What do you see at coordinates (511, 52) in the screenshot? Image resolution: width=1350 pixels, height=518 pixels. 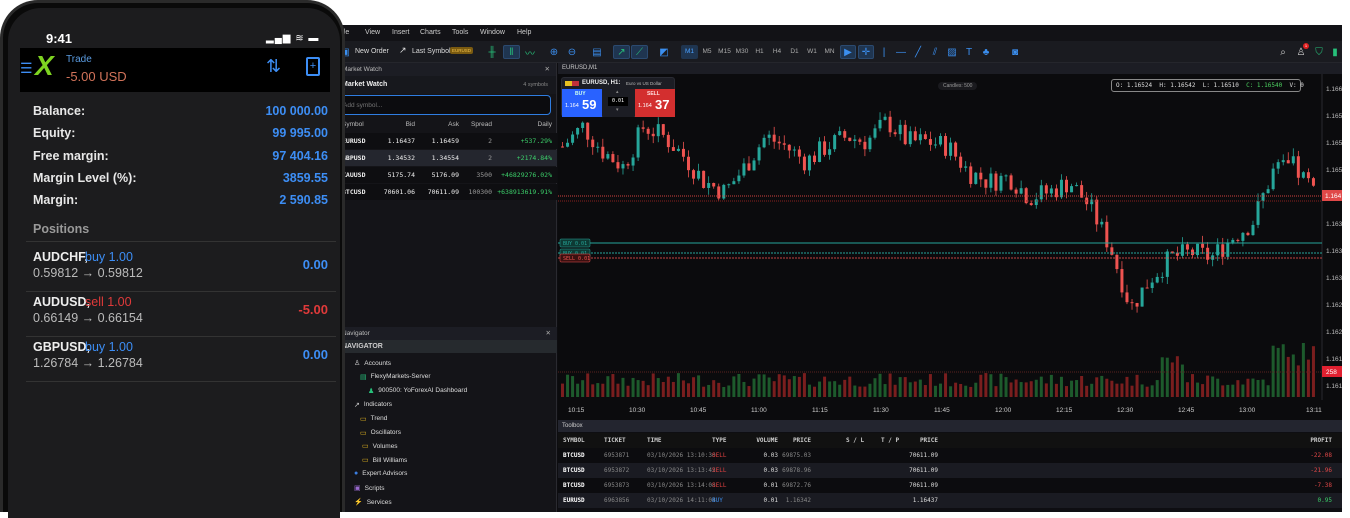 I see `candlestick-icon: ǁ` at bounding box center [511, 52].